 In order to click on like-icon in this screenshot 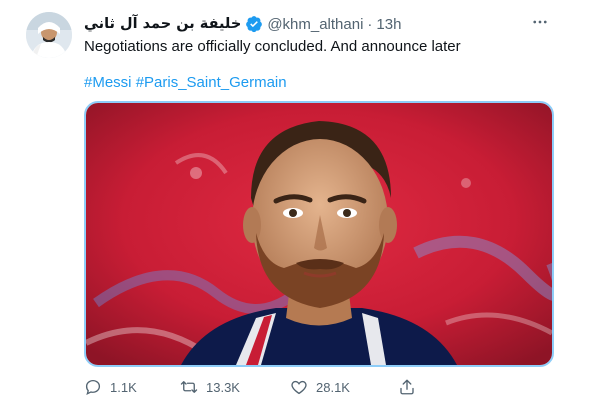, I will do `click(299, 387)`.